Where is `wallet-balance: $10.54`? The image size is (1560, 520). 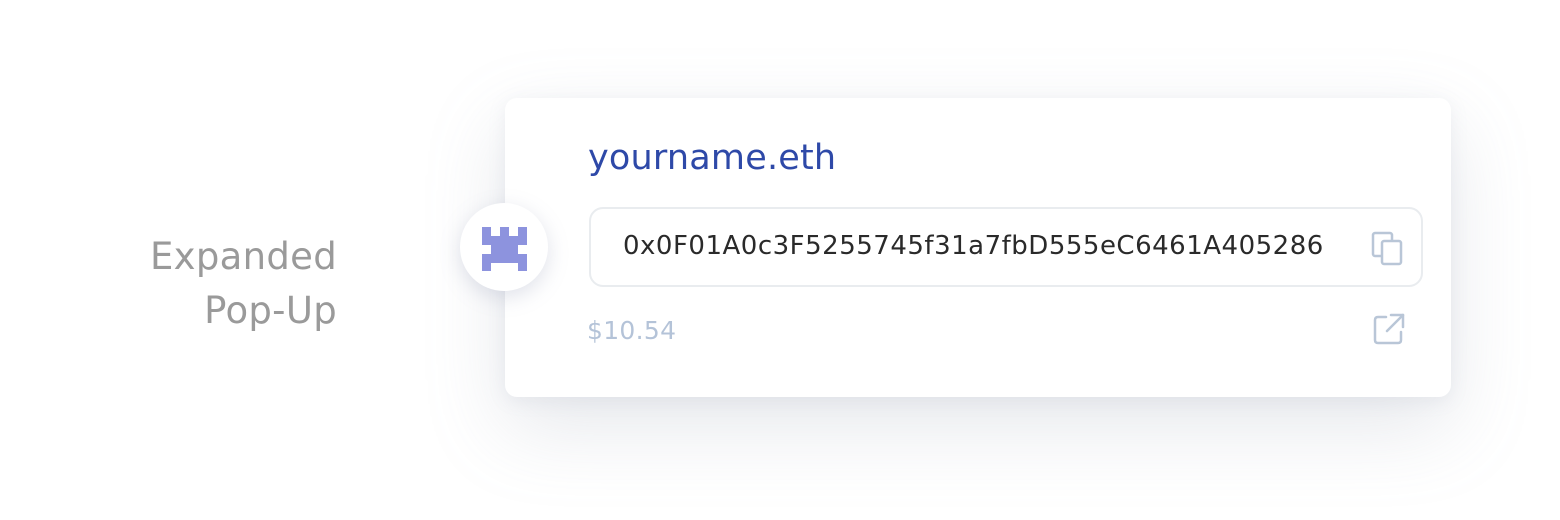
wallet-balance: $10.54 is located at coordinates (632, 330).